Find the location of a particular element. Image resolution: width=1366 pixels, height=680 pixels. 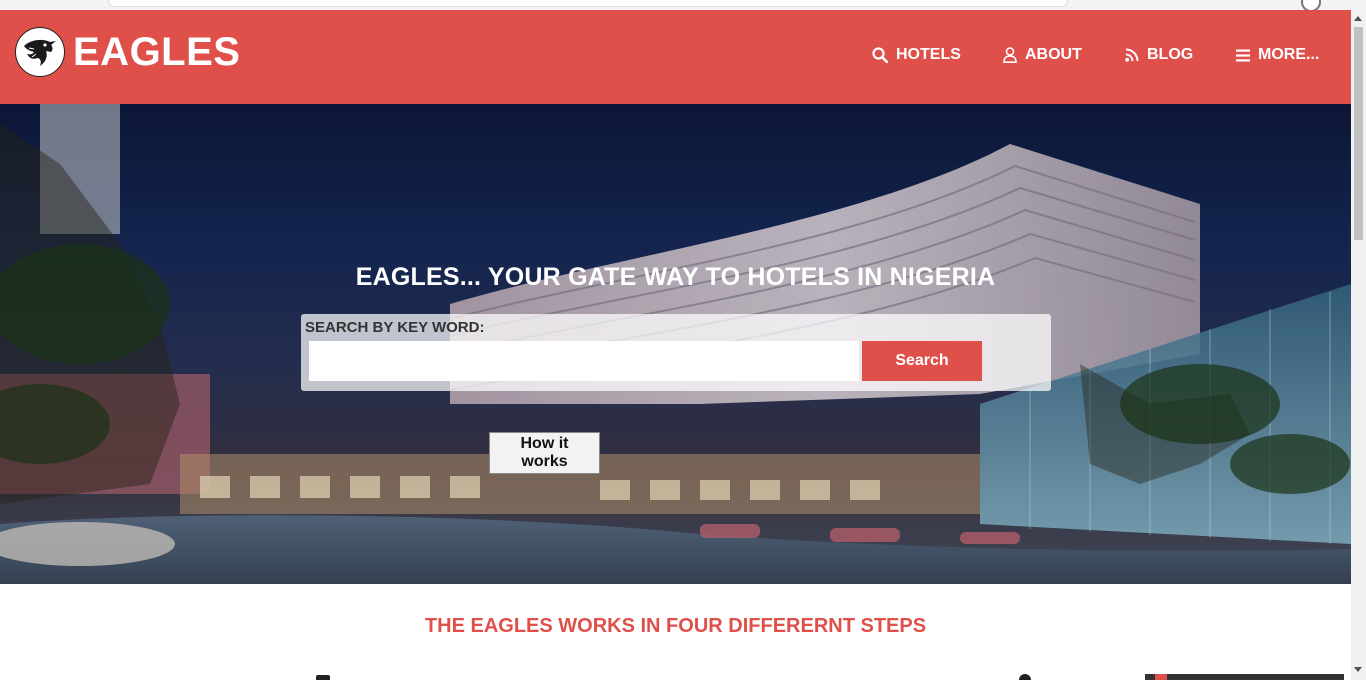

nav-hotels-link: HOTELS is located at coordinates (916, 55).